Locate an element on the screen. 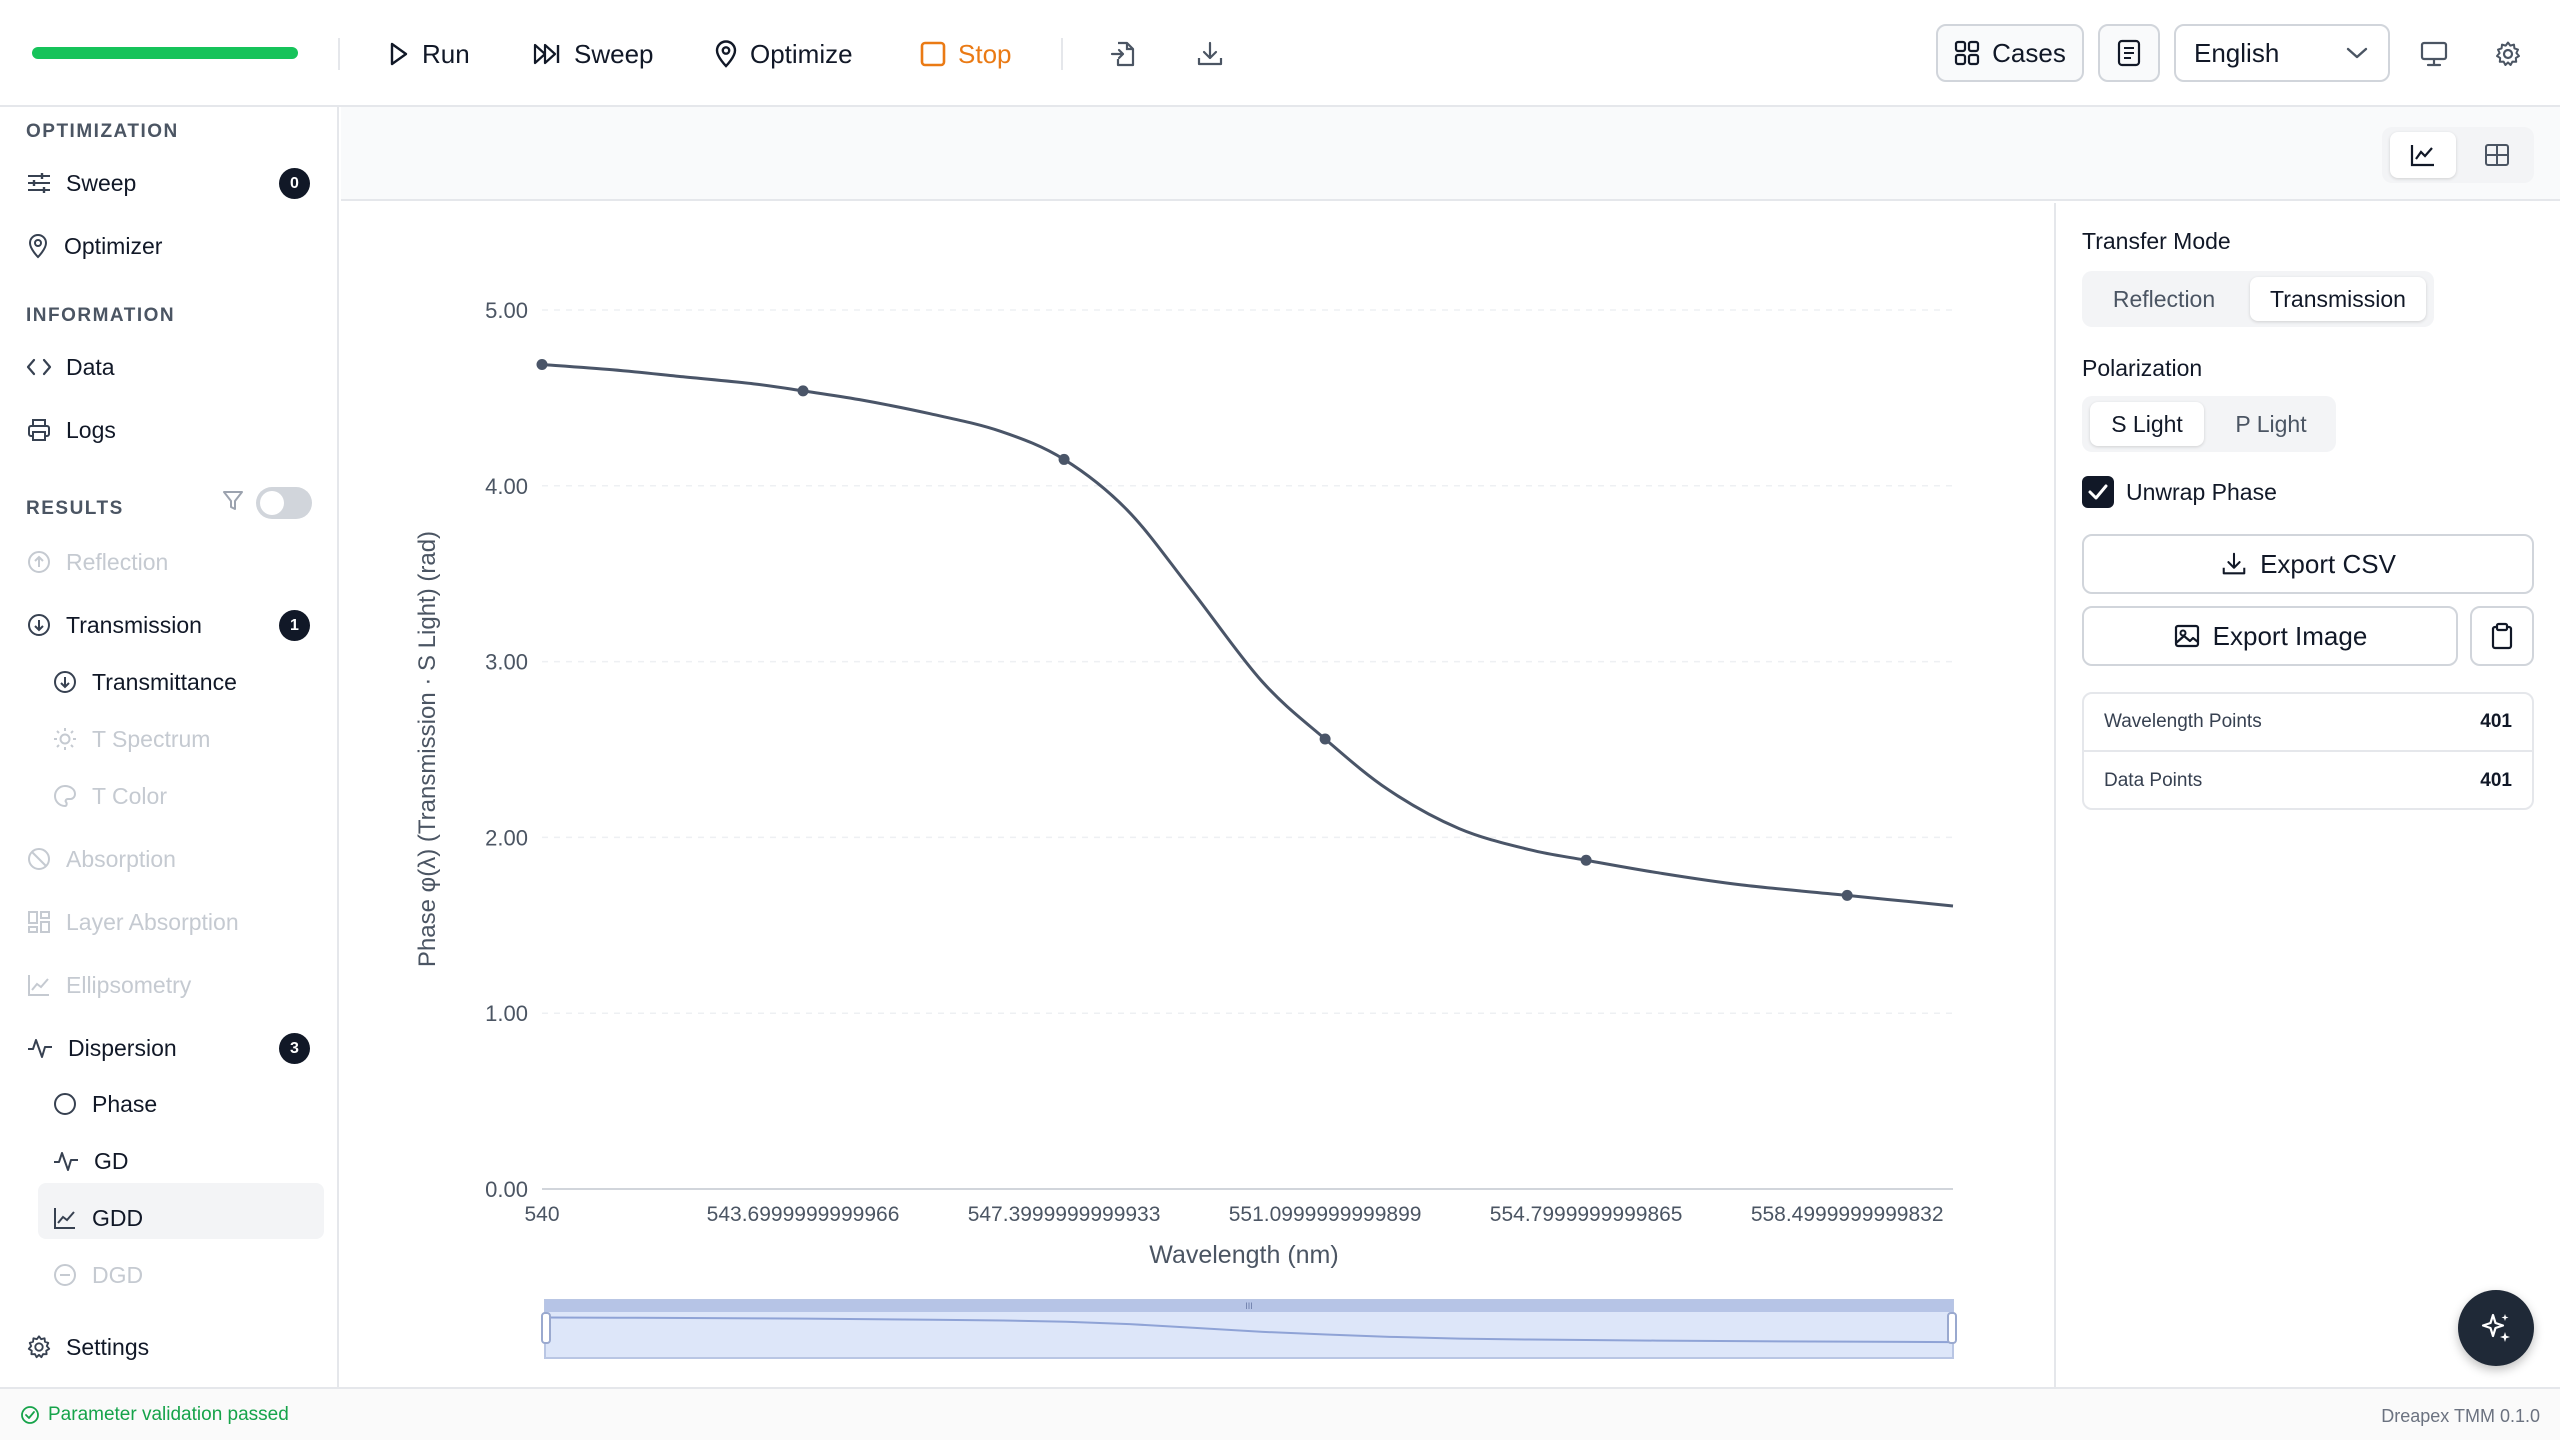 Image resolution: width=2560 pixels, height=1440 pixels. table-view-button is located at coordinates (2497, 155).